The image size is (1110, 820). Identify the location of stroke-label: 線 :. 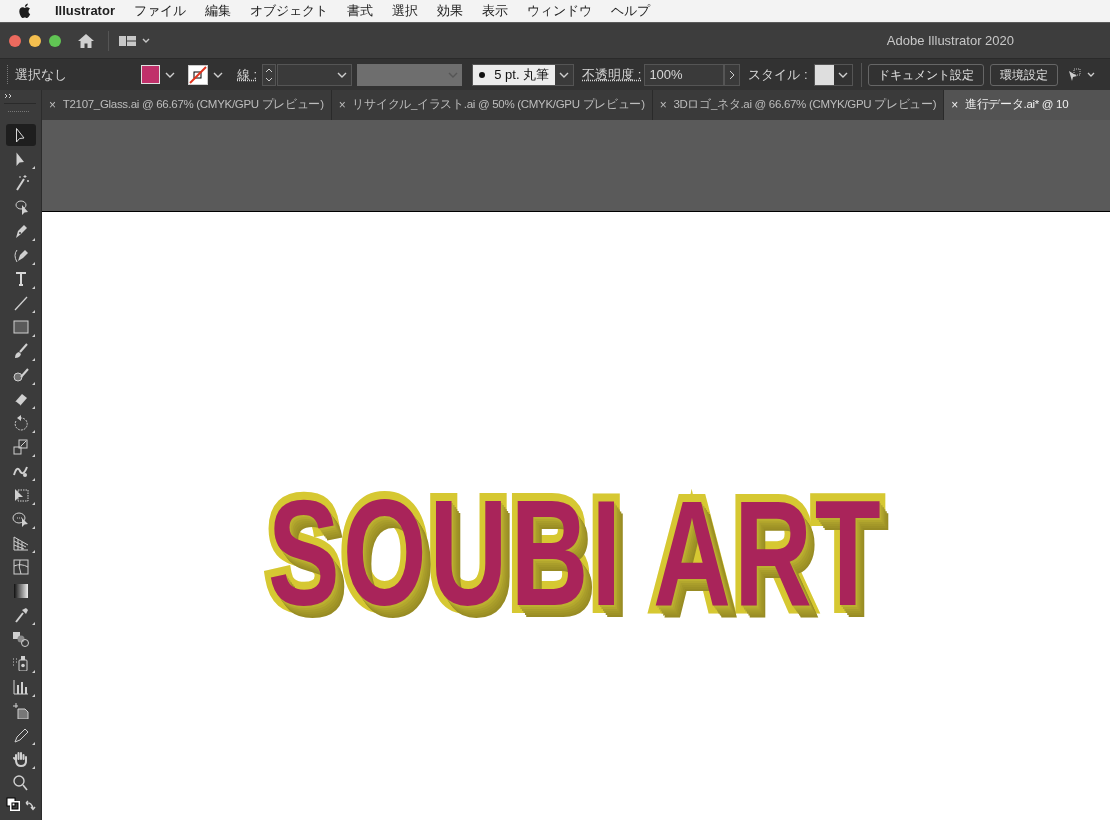
(247, 74).